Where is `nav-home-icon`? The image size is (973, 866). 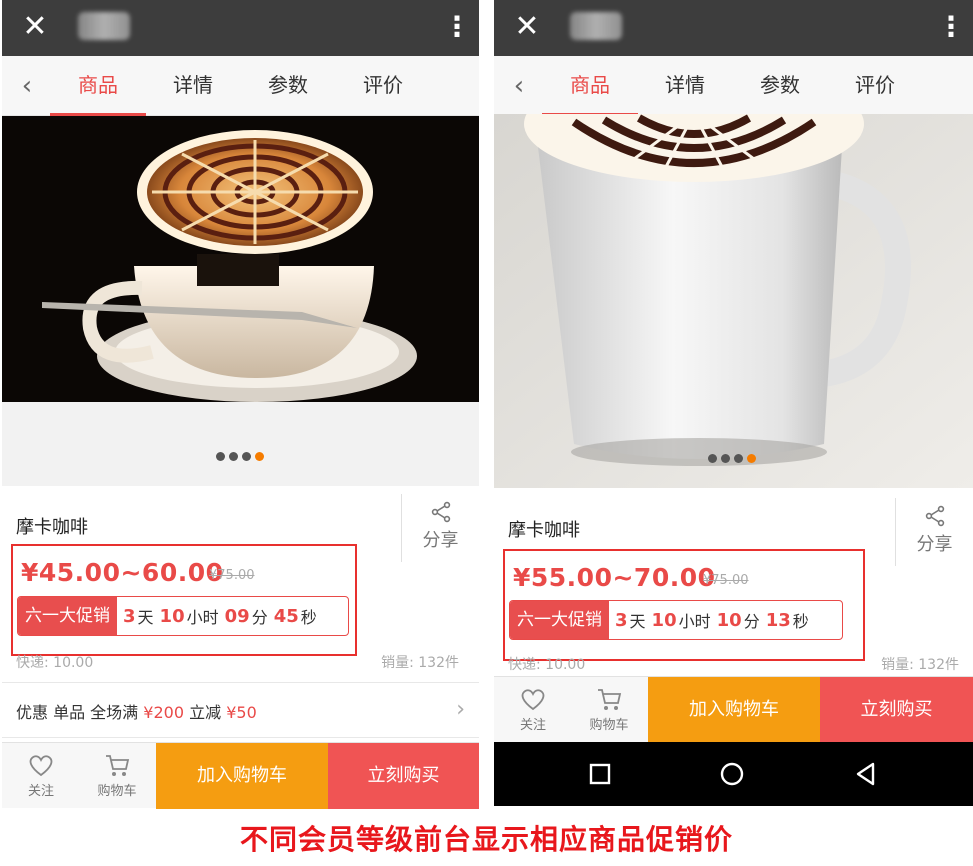
nav-home-icon is located at coordinates (732, 774).